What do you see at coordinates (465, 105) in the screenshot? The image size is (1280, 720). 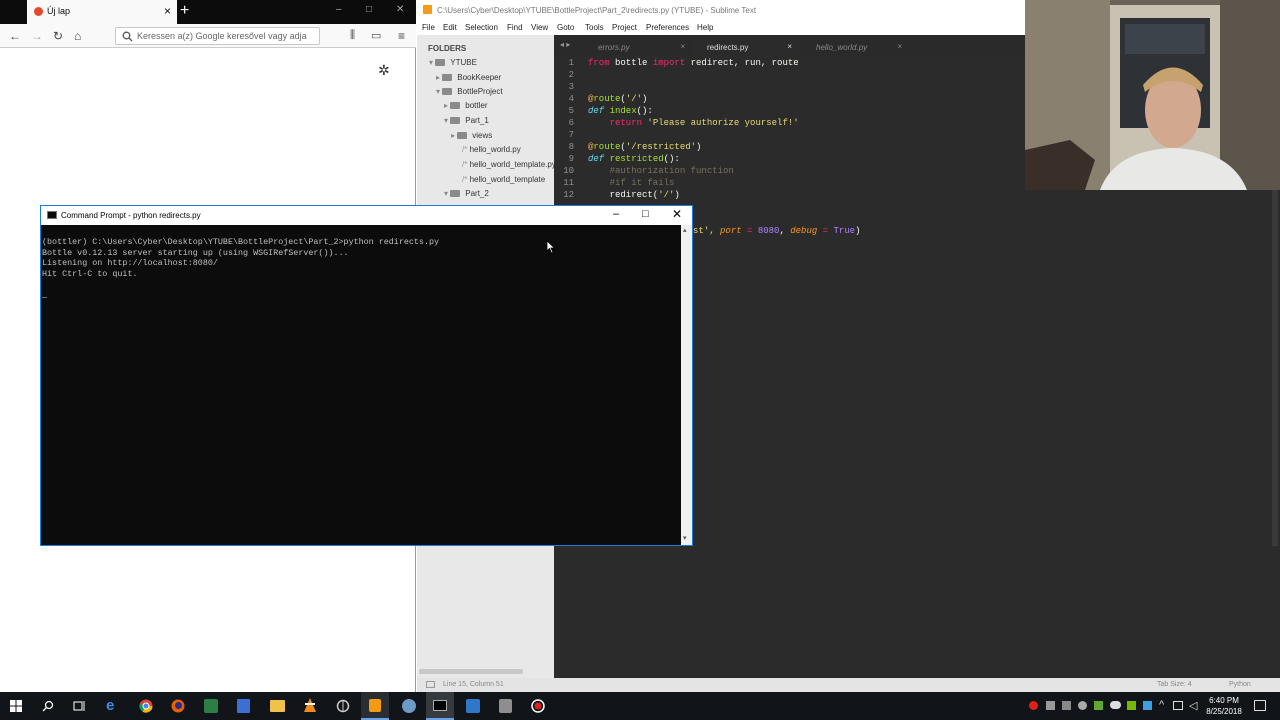 I see `tree-item-bottler: ▸ bottler` at bounding box center [465, 105].